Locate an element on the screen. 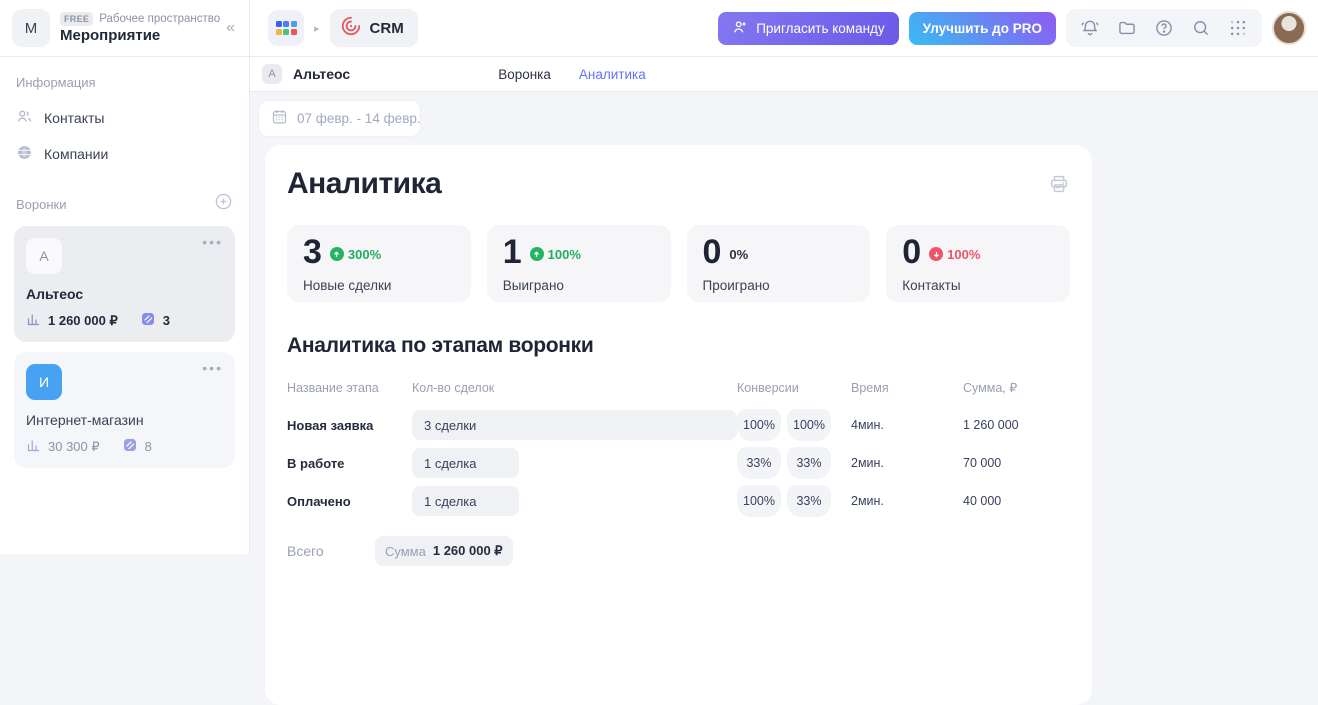 This screenshot has height=705, width=1318. stage-name: В работе is located at coordinates (349, 463).